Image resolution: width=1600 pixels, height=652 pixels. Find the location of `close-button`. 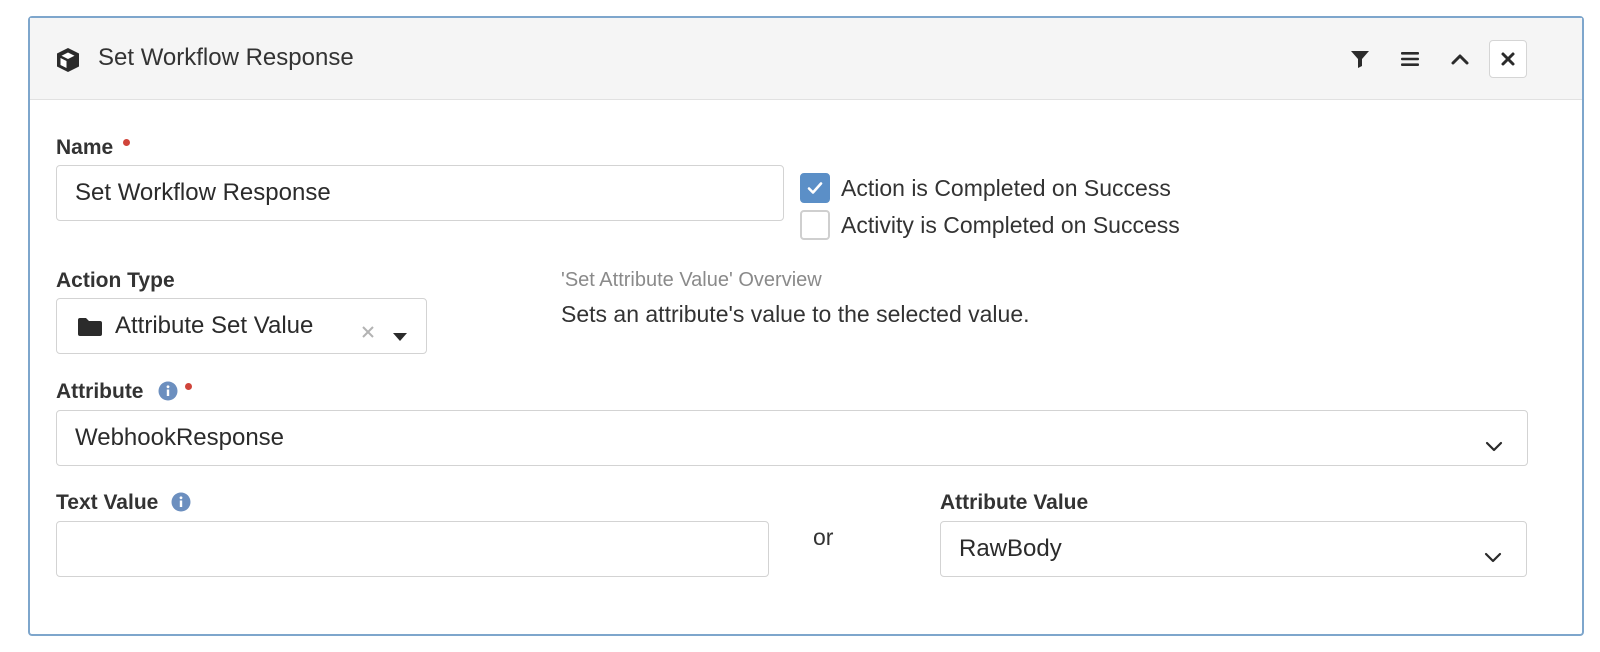

close-button is located at coordinates (1508, 59).